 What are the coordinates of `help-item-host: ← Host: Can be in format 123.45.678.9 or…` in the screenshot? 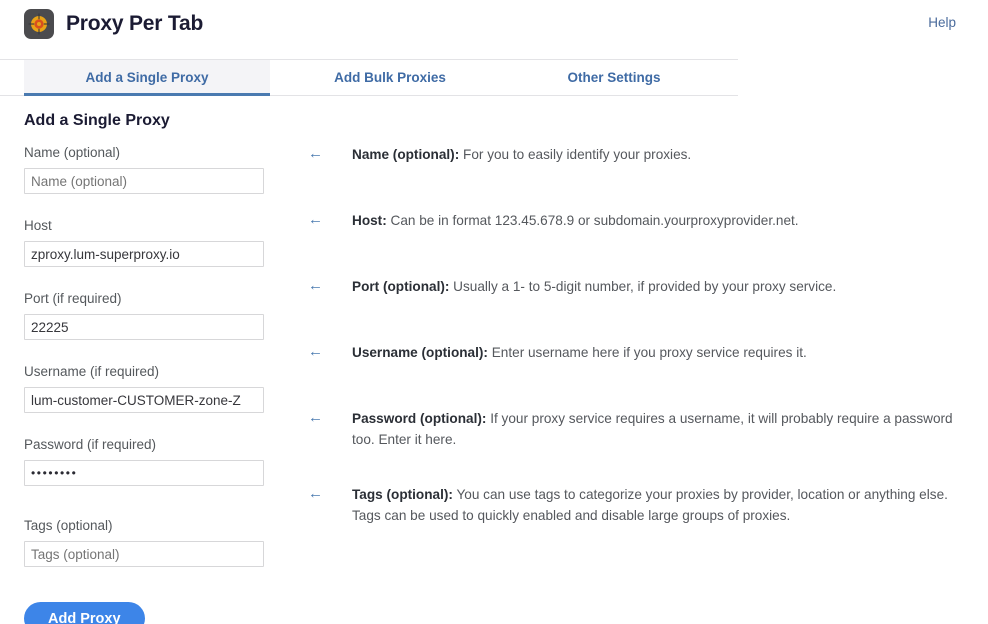 It's located at (644, 220).